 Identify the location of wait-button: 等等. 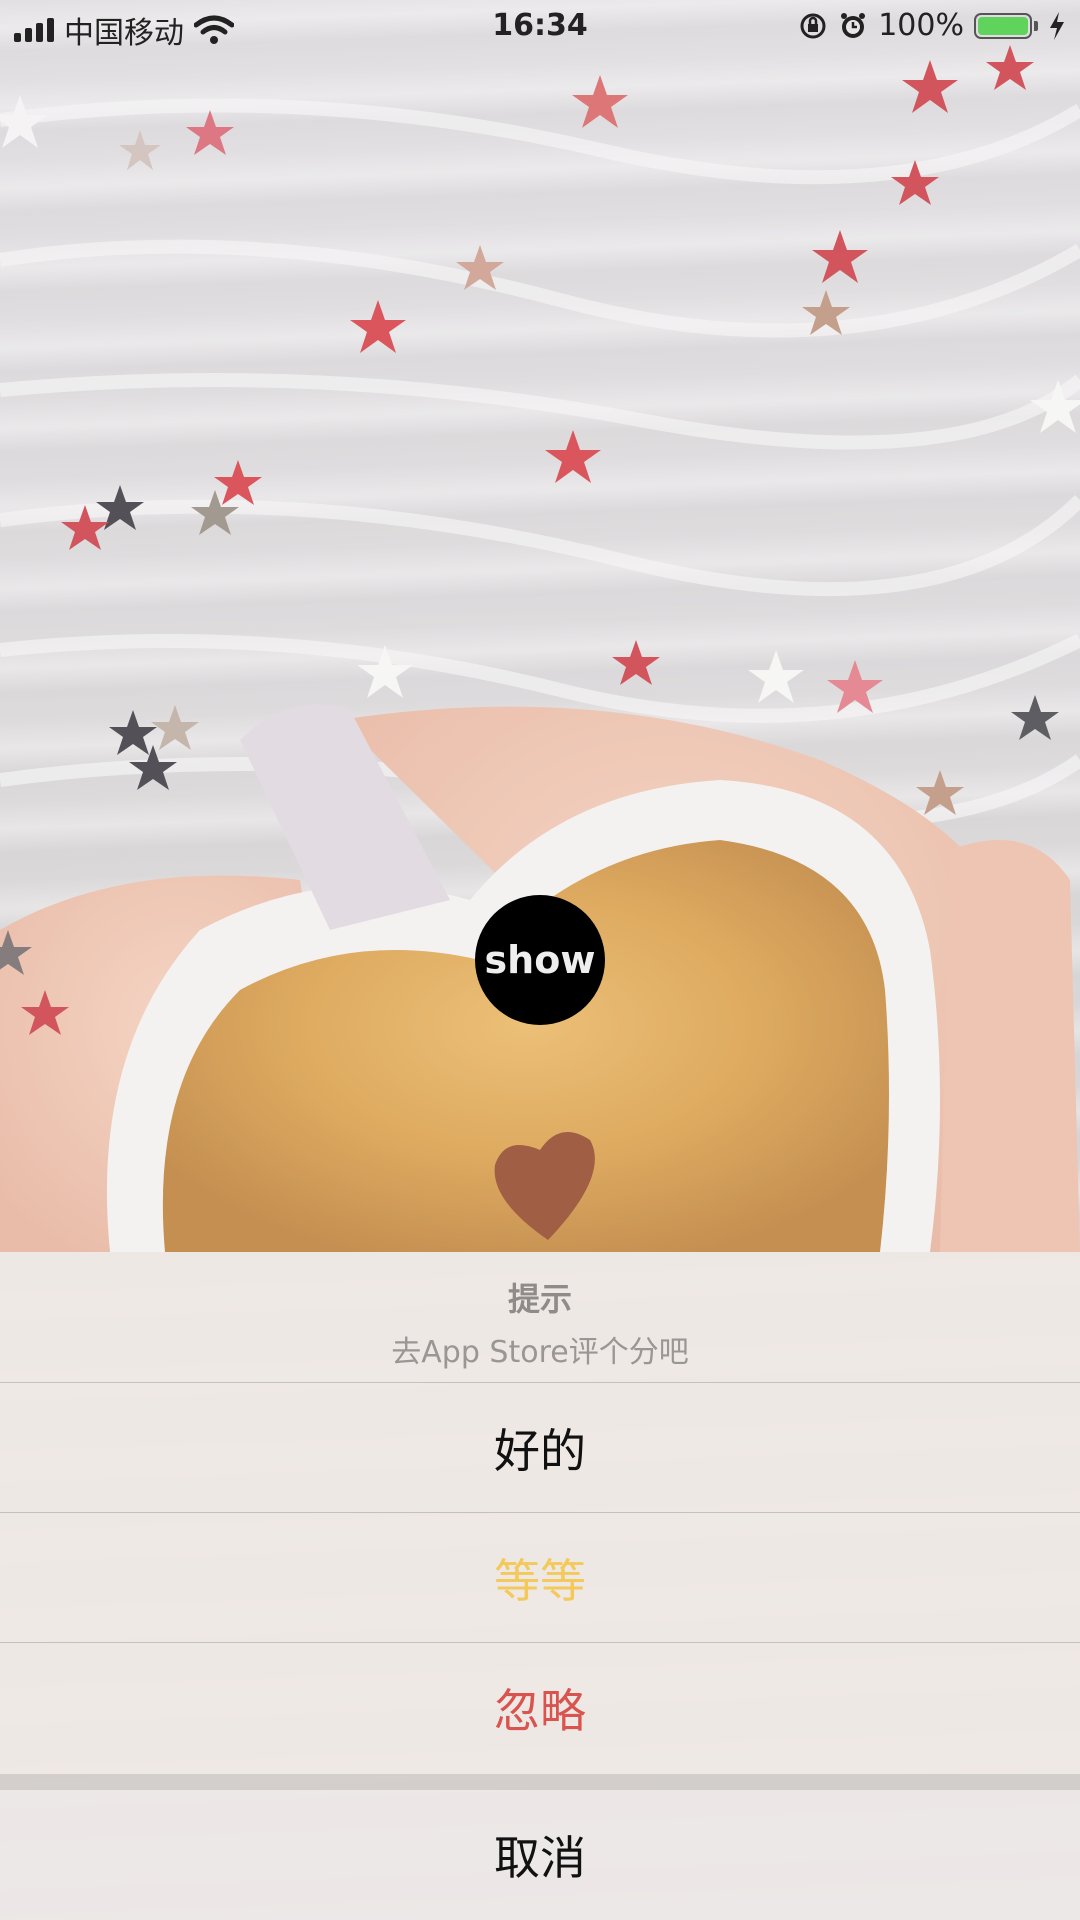
(540, 1577).